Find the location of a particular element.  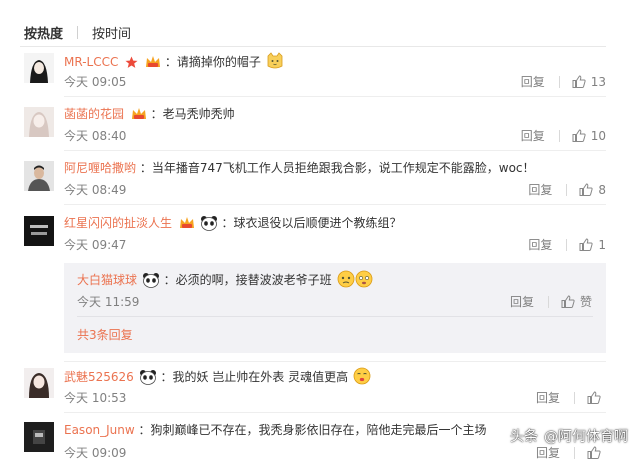

tab-divider is located at coordinates (78, 32).